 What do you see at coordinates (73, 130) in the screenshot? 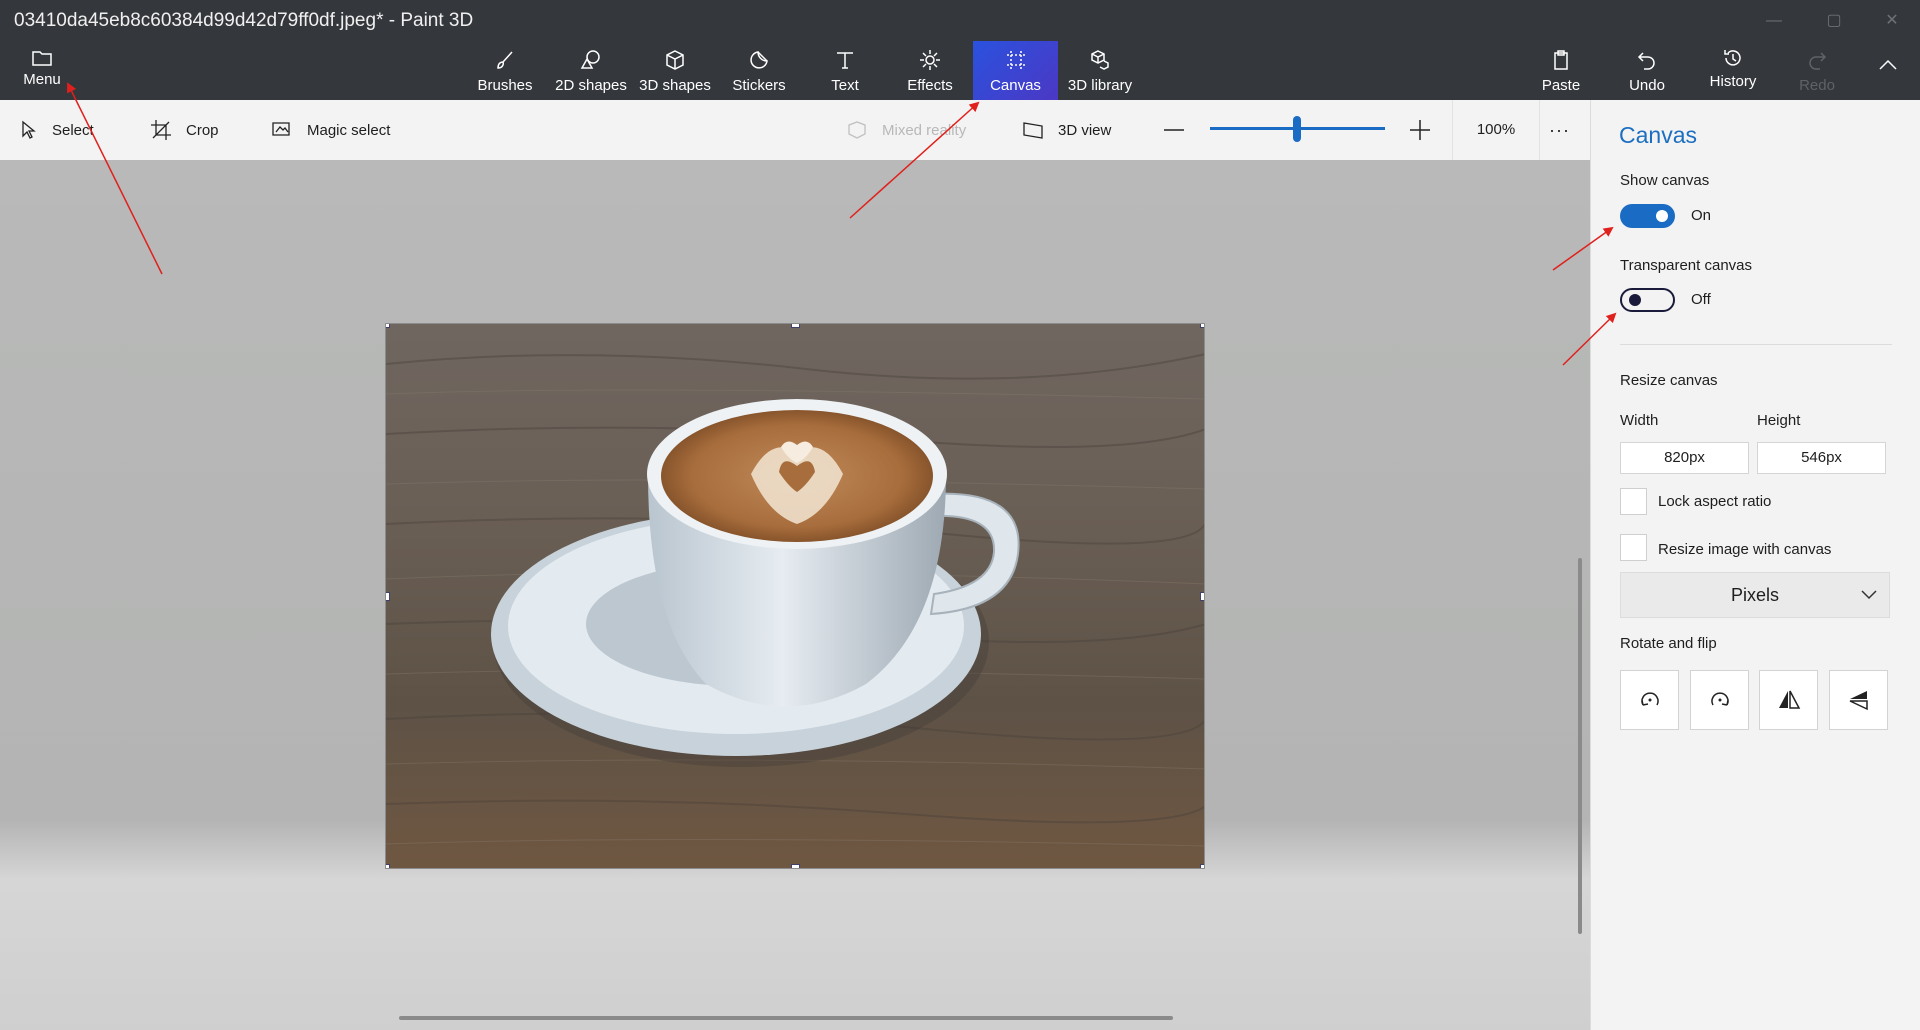
I see `select-label: Select` at bounding box center [73, 130].